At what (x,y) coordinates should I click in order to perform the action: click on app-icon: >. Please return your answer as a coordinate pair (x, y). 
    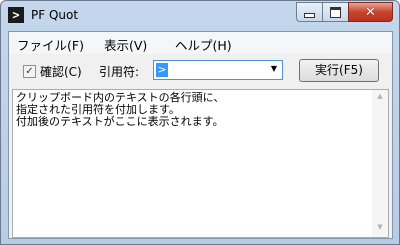
    Looking at the image, I should click on (16, 15).